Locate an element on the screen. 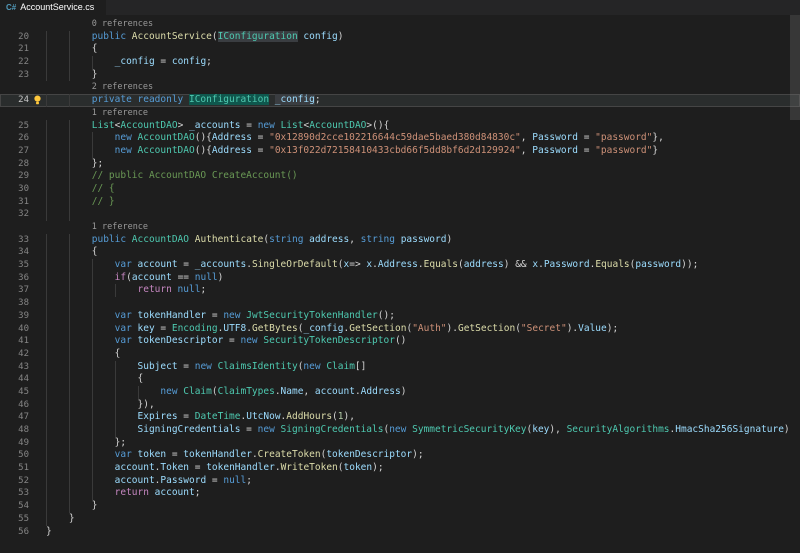 Image resolution: width=800 pixels, height=553 pixels. code-token: account is located at coordinates (151, 277).